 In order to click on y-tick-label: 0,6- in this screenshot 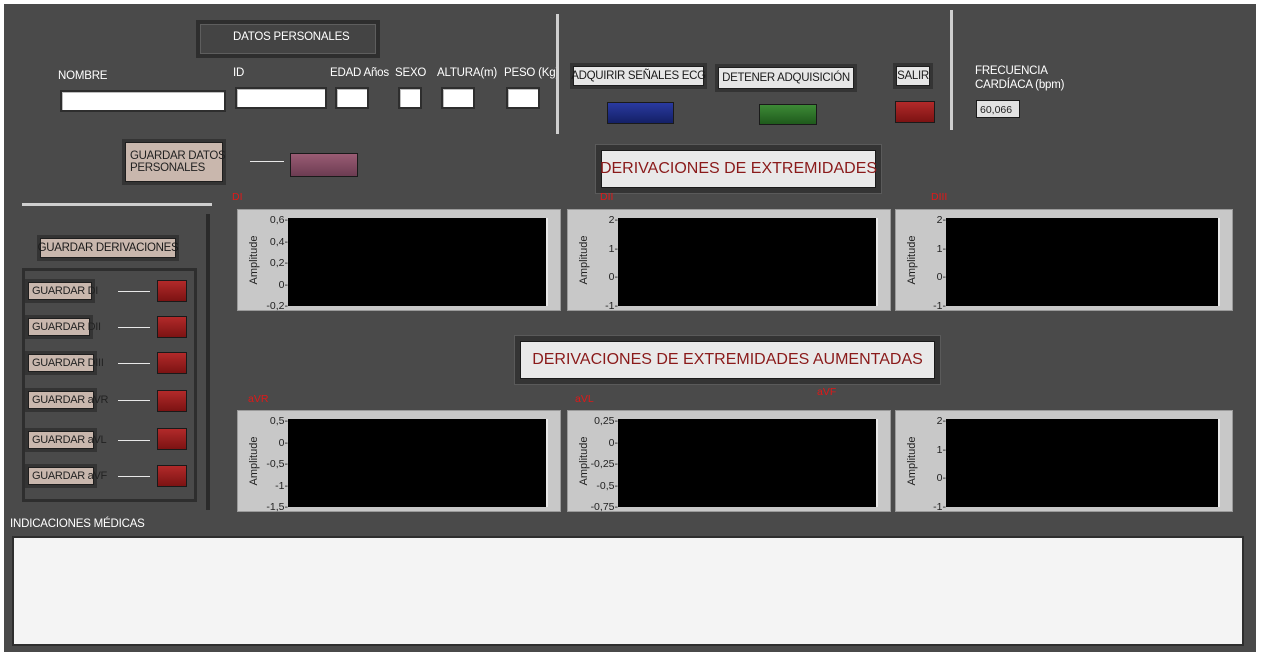, I will do `click(278, 220)`.